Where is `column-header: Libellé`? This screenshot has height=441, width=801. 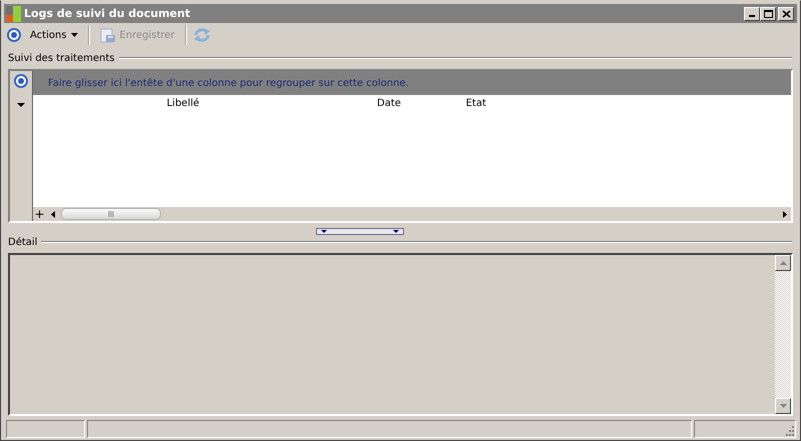
column-header: Libellé is located at coordinates (183, 103).